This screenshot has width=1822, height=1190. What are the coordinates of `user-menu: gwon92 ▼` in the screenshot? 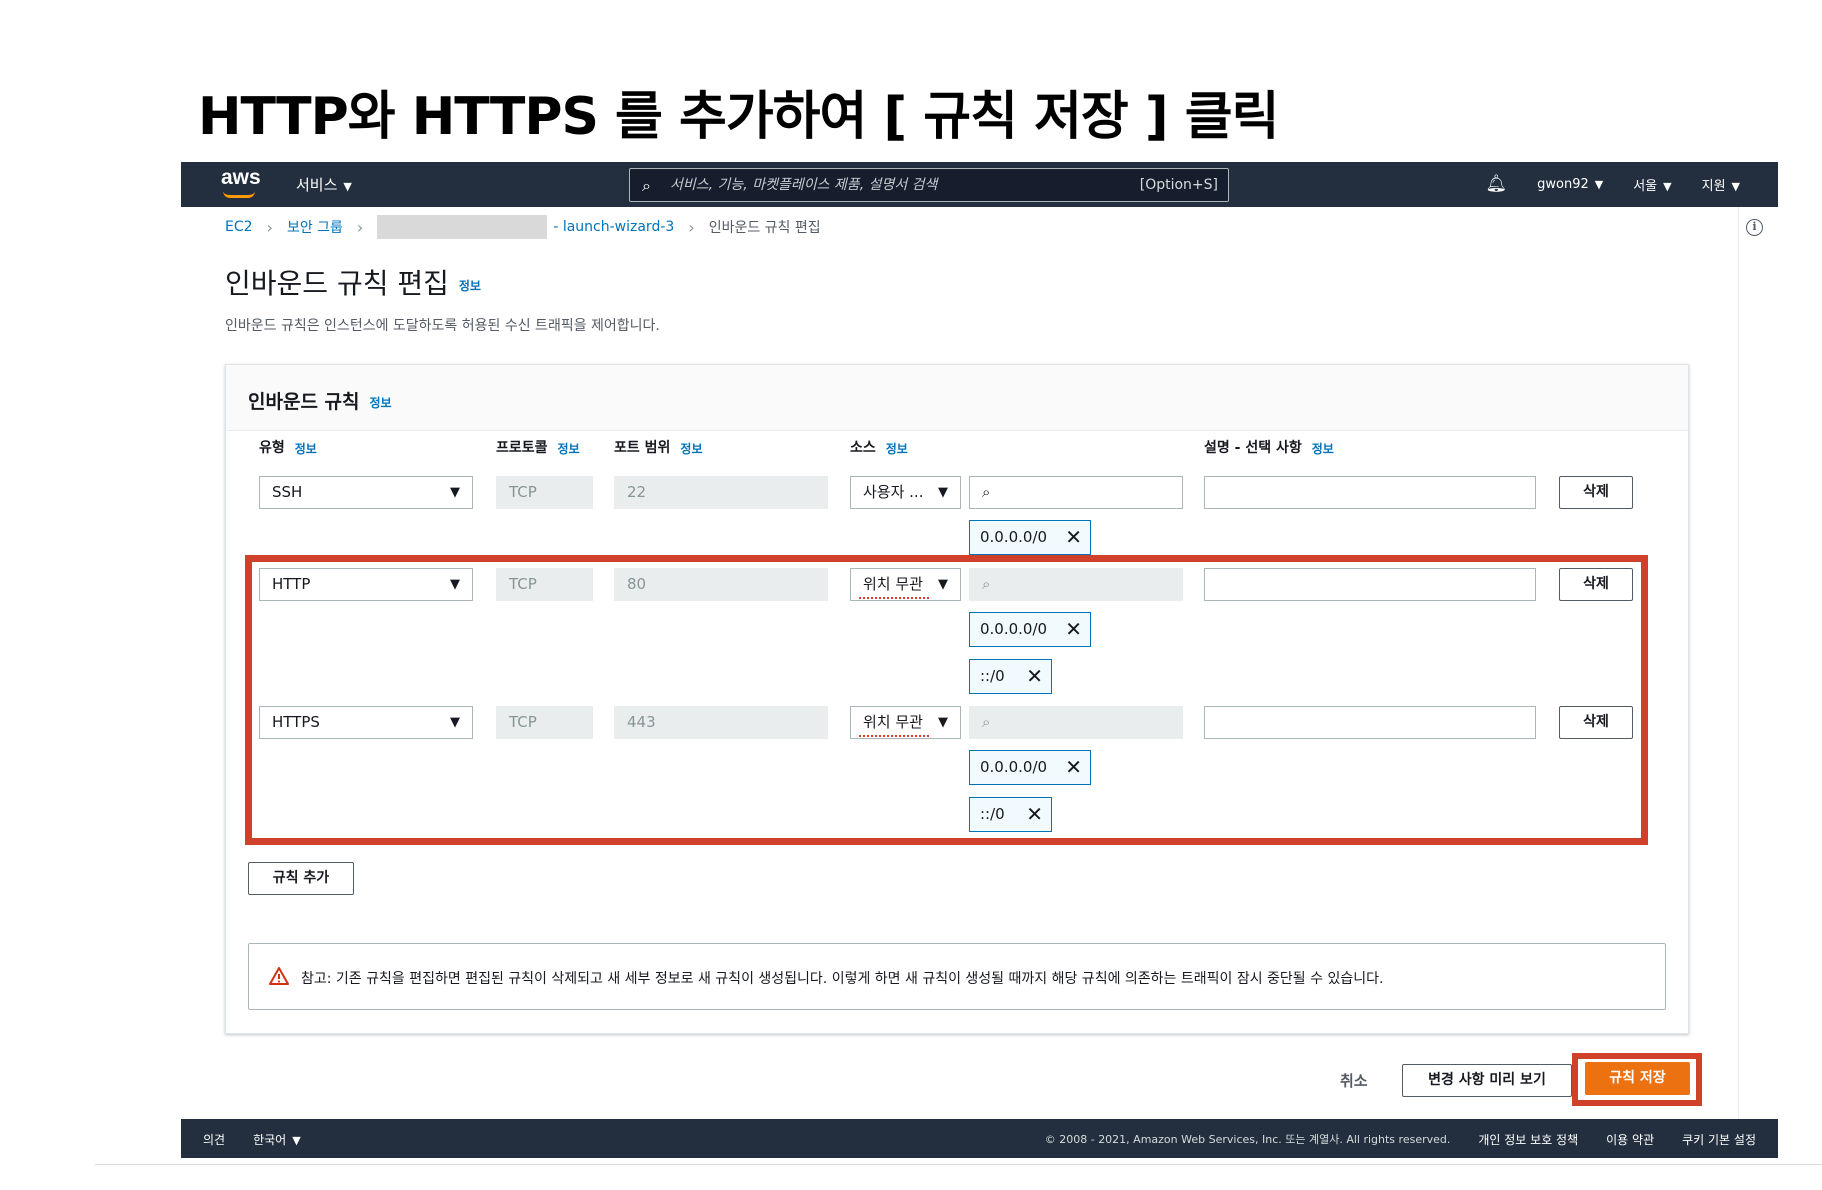 It's located at (1570, 184).